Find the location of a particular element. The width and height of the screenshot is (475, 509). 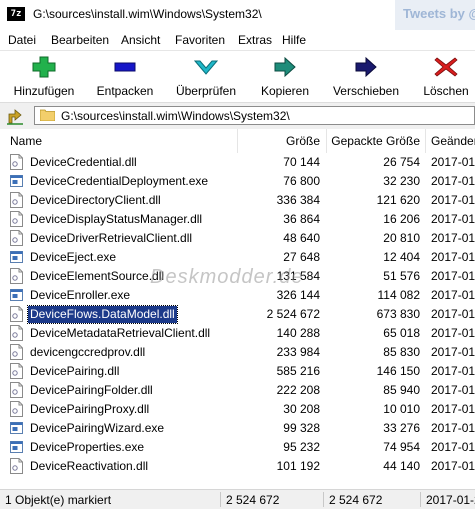

file-packed-size: 10 010 is located at coordinates (401, 409).